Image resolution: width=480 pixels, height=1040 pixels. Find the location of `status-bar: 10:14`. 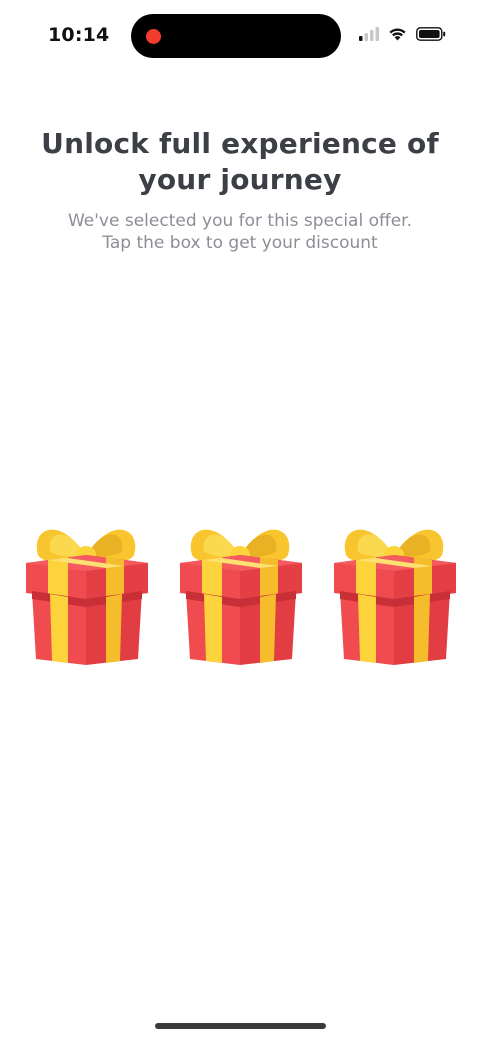

status-bar: 10:14 is located at coordinates (240, 36).